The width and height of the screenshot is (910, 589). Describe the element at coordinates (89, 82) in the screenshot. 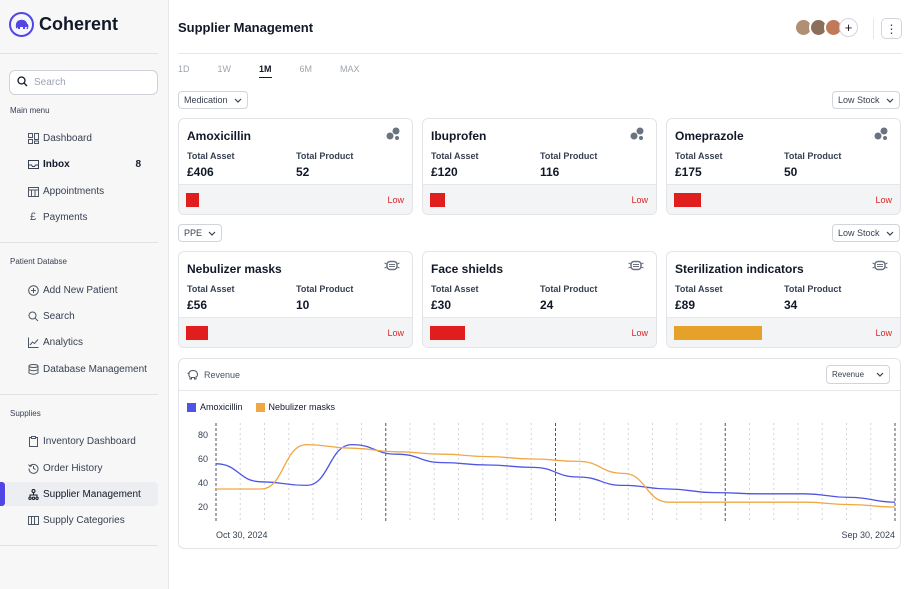

I see `search-input` at that location.